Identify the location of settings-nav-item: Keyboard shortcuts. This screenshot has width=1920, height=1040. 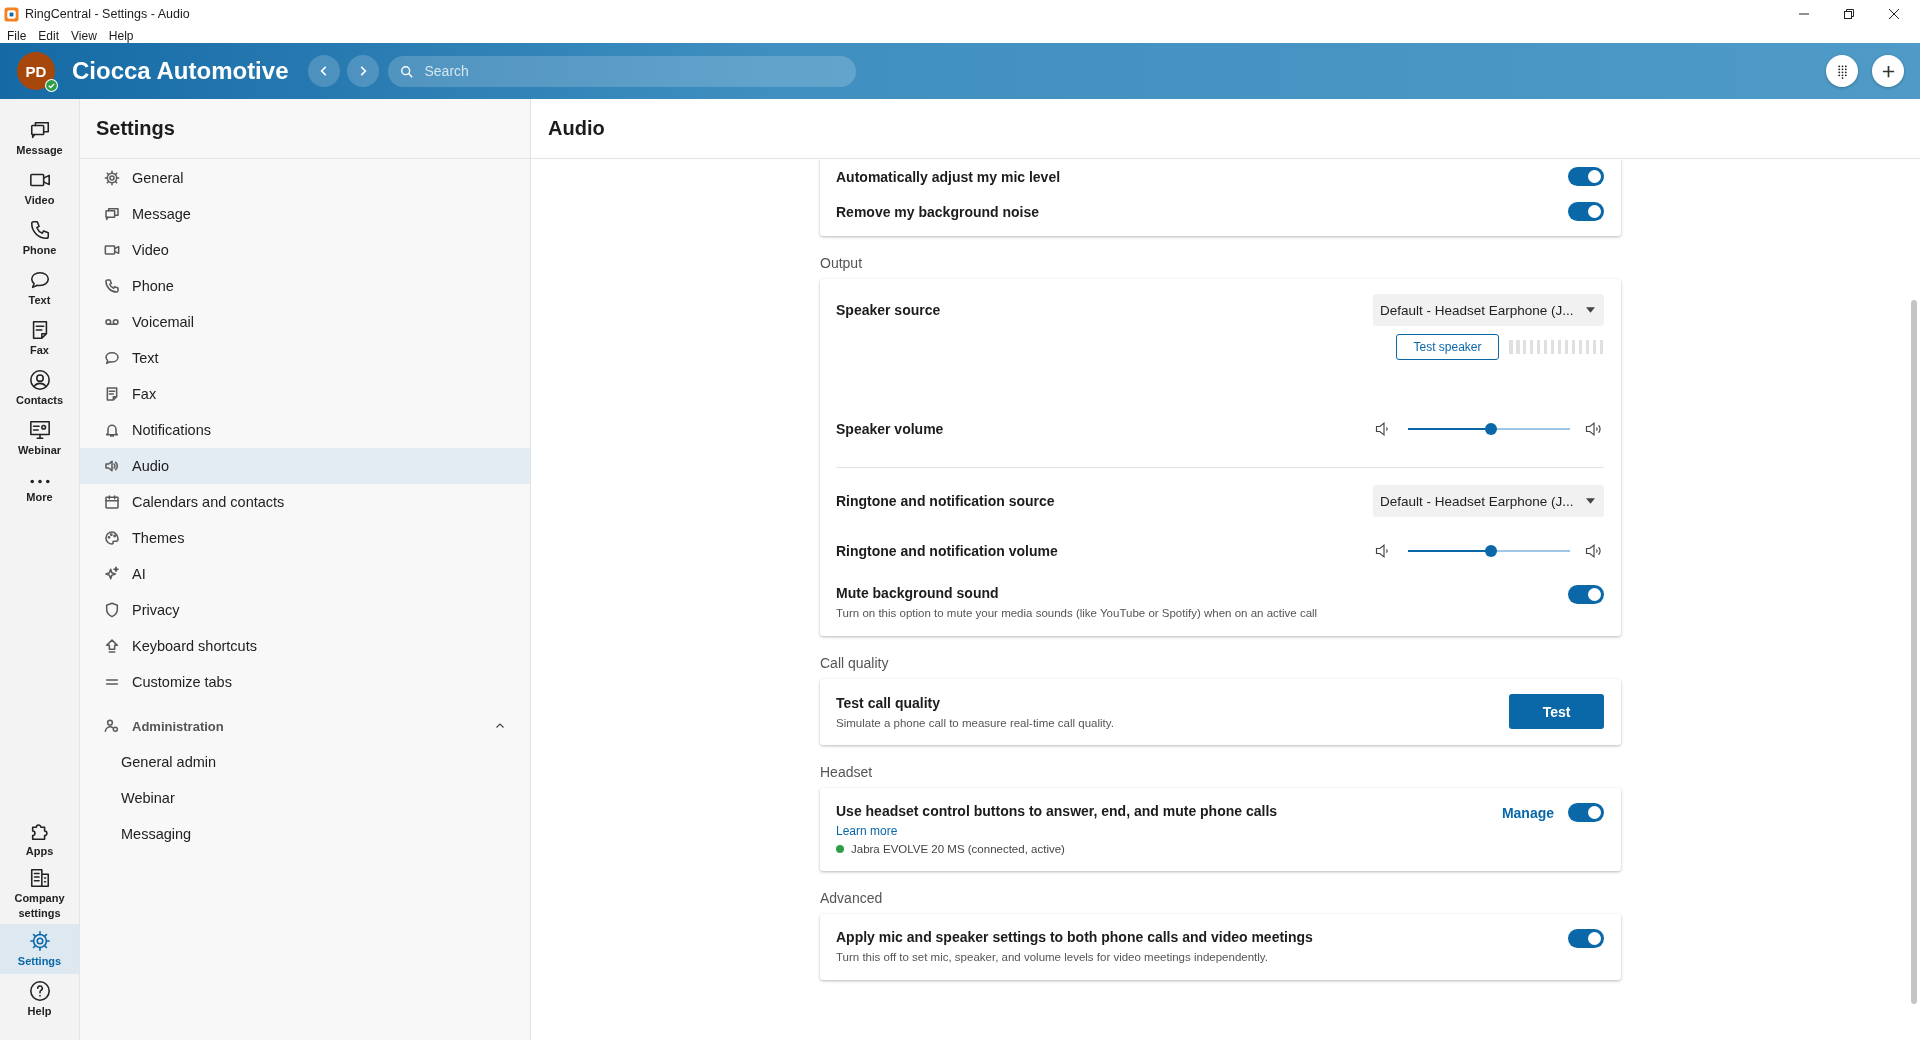
(305, 646).